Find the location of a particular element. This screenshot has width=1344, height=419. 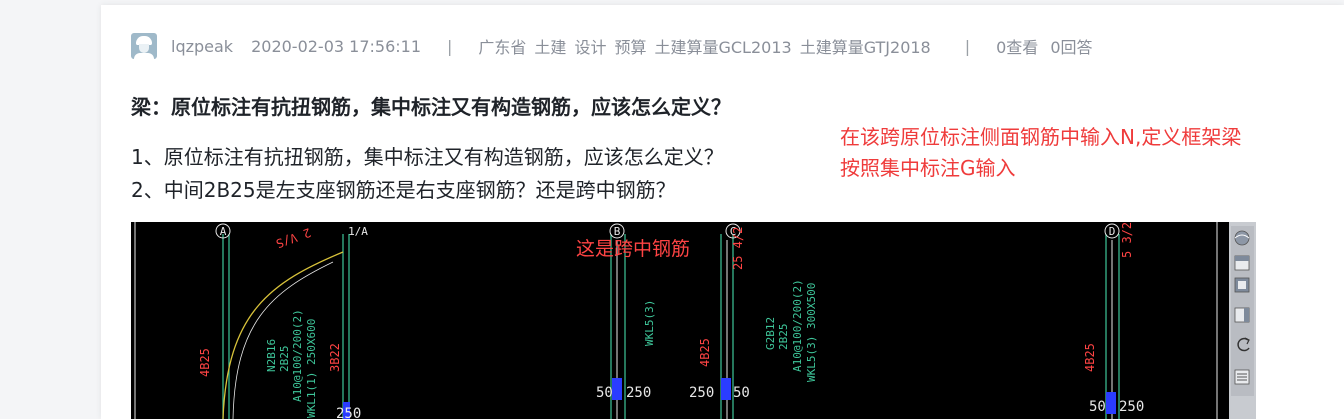

axis-label: D is located at coordinates (1112, 231).